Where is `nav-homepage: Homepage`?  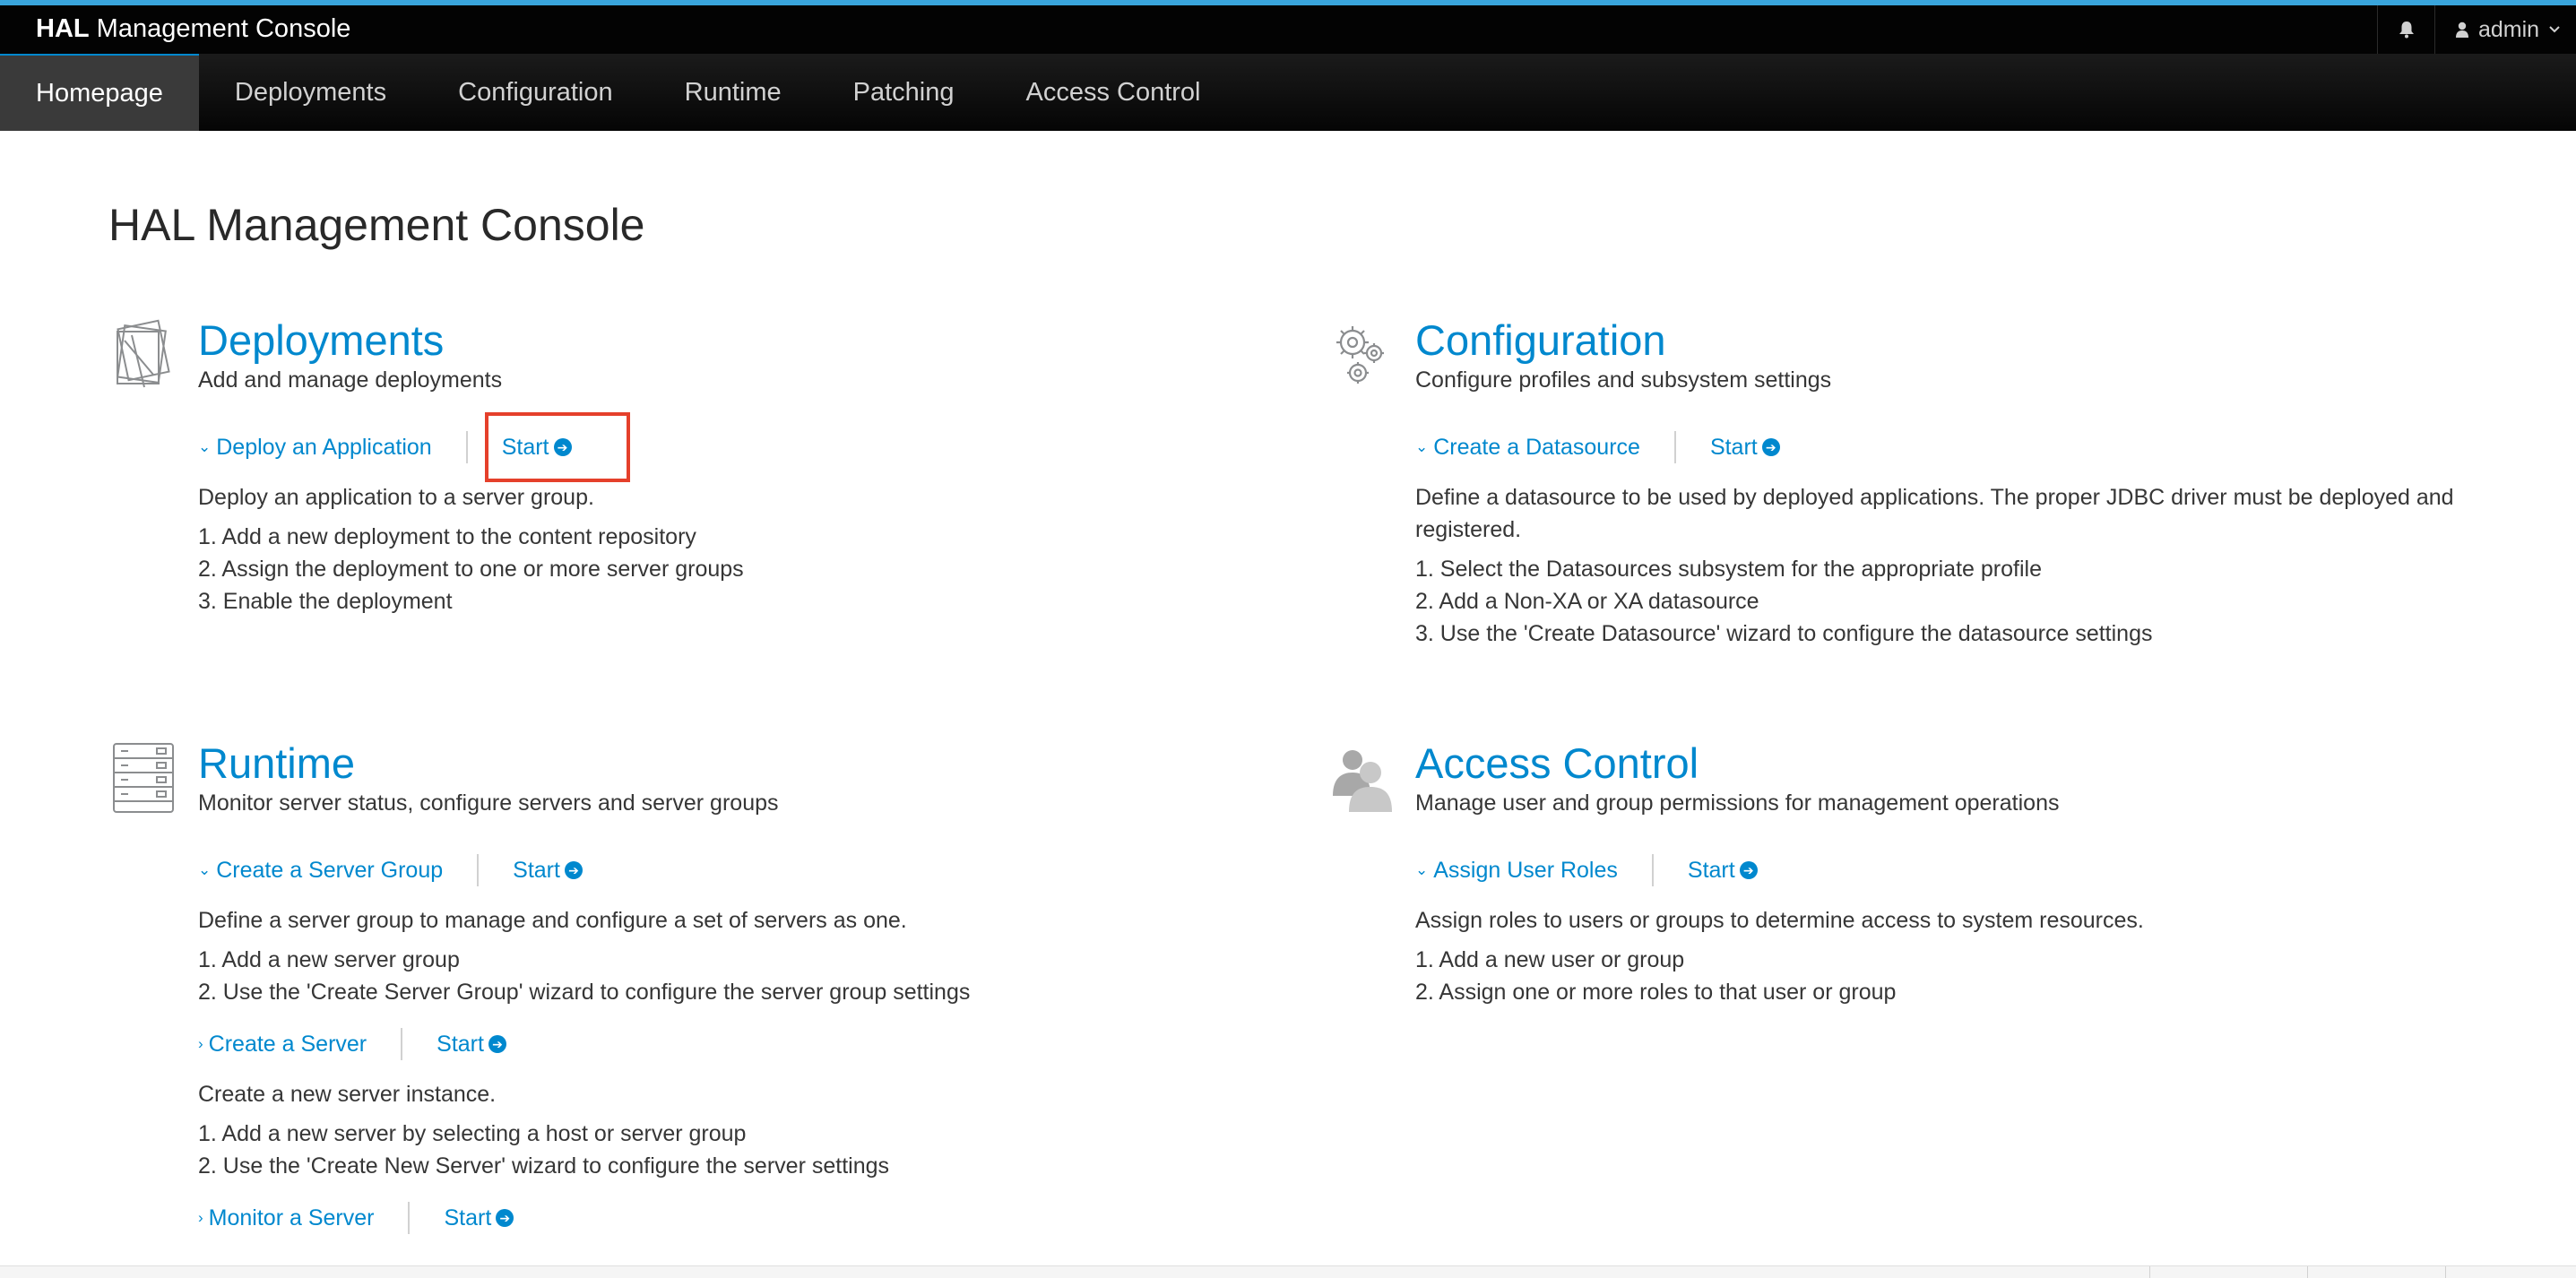 nav-homepage: Homepage is located at coordinates (99, 92).